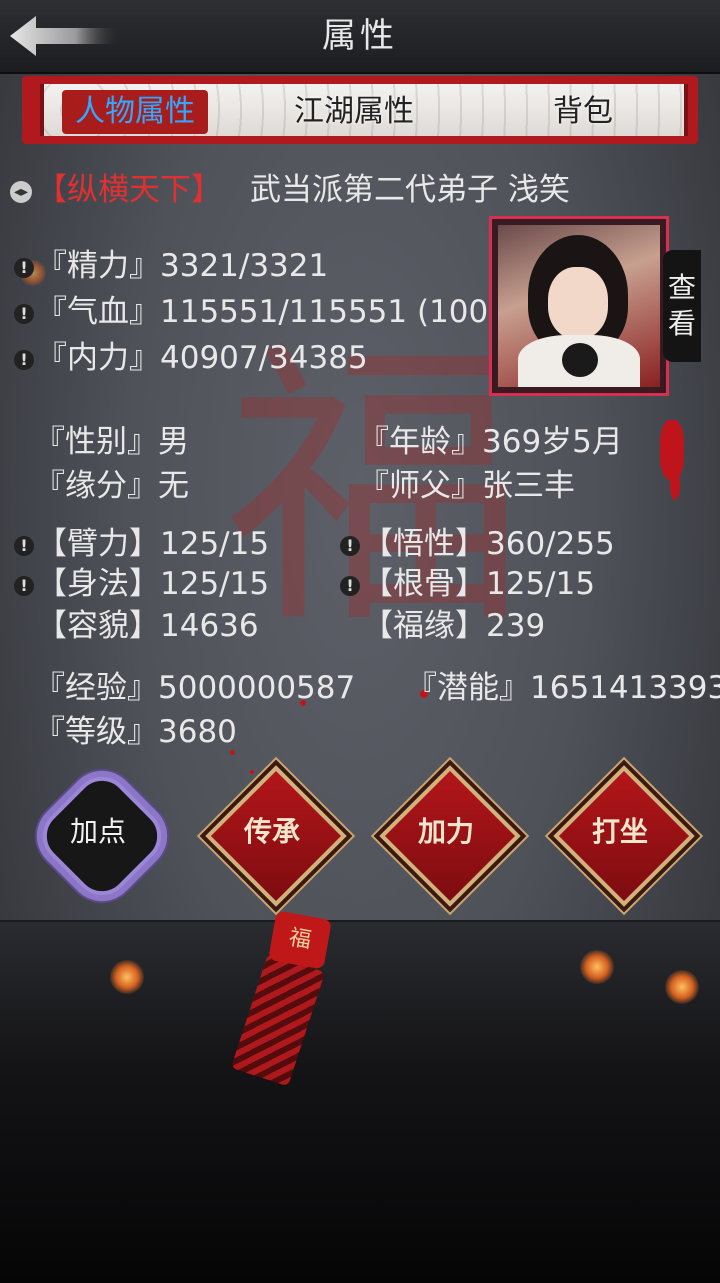 Image resolution: width=720 pixels, height=1283 pixels. I want to click on attr-strength: ! 【臂力】125/15, so click(141, 540).